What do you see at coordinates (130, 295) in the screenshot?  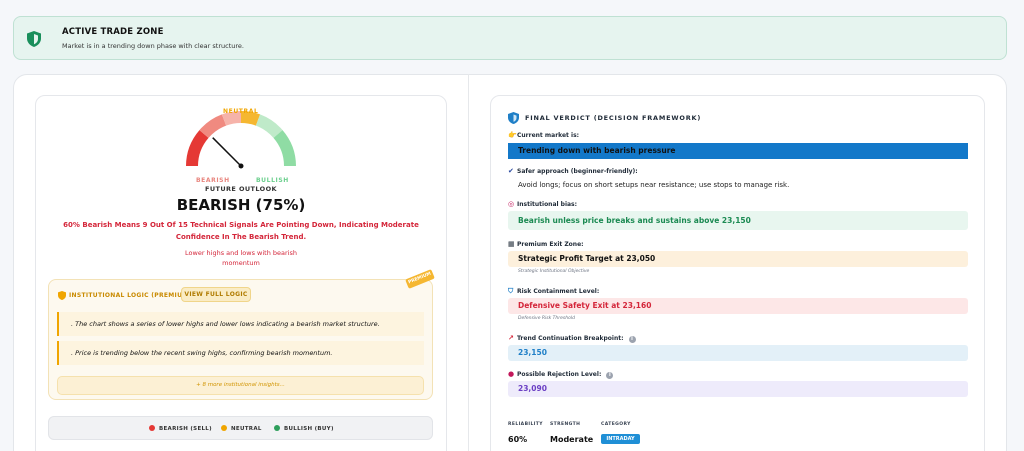 I see `institutional-logic-title: INSTITUTIONAL LOGIC (PREMIUM)` at bounding box center [130, 295].